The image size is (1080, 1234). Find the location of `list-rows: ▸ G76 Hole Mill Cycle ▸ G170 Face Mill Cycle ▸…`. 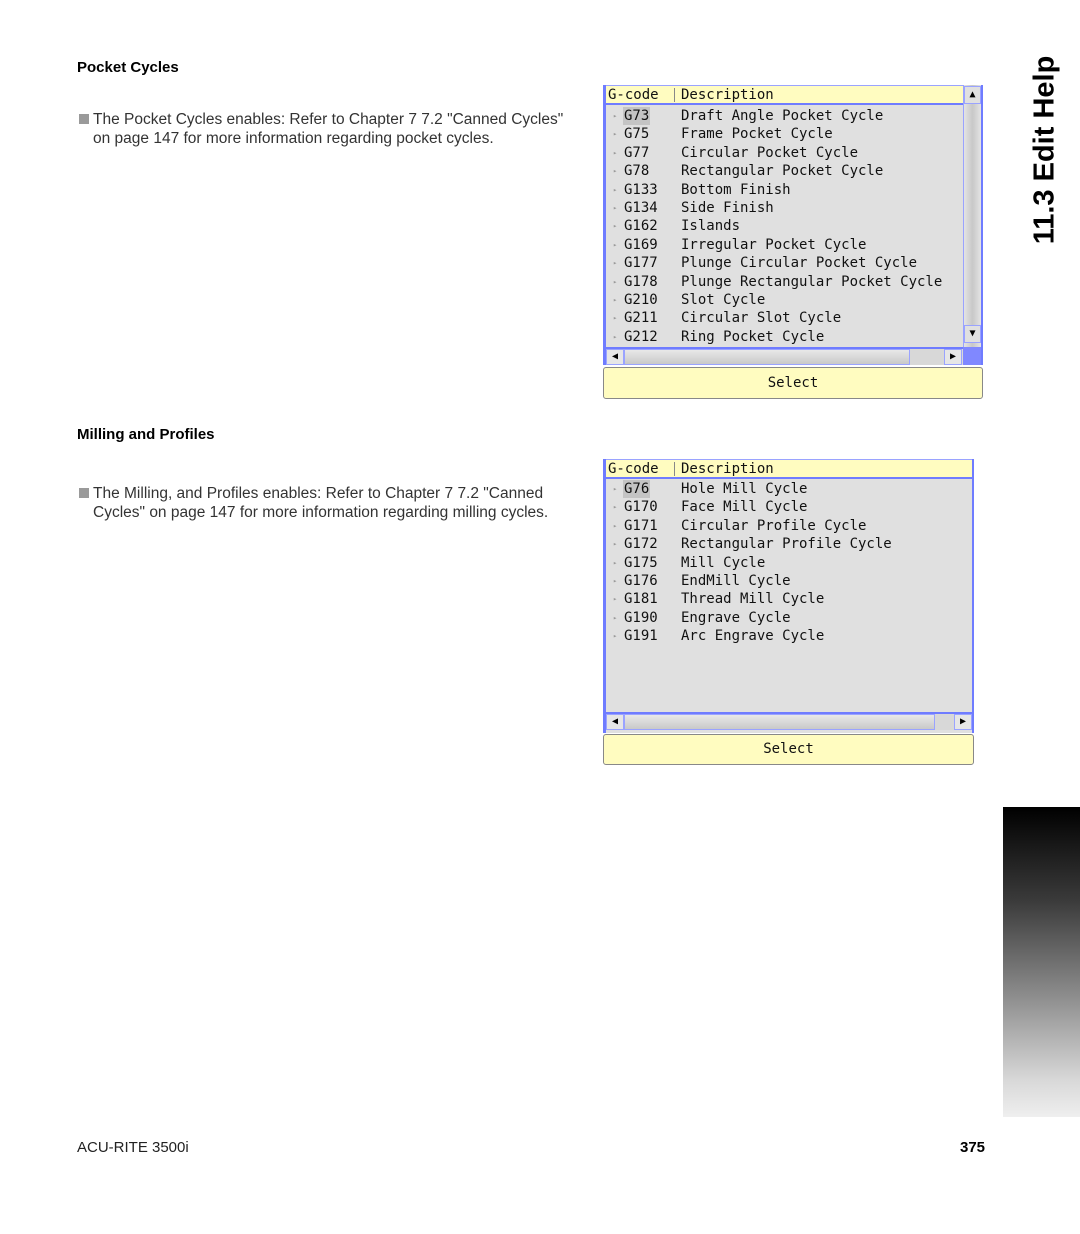

list-rows: ▸ G76 Hole Mill Cycle ▸ G170 Face Mill Cycle ▸… is located at coordinates (789, 563).